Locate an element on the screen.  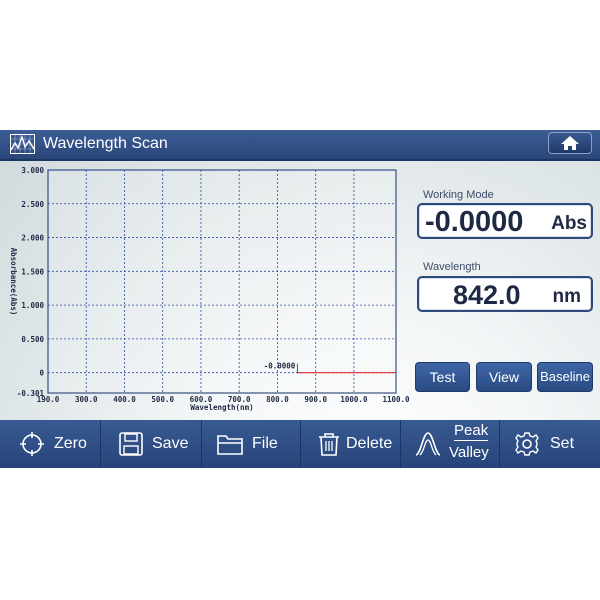
cursor-value-label: -0.0000 is located at coordinates (280, 366).